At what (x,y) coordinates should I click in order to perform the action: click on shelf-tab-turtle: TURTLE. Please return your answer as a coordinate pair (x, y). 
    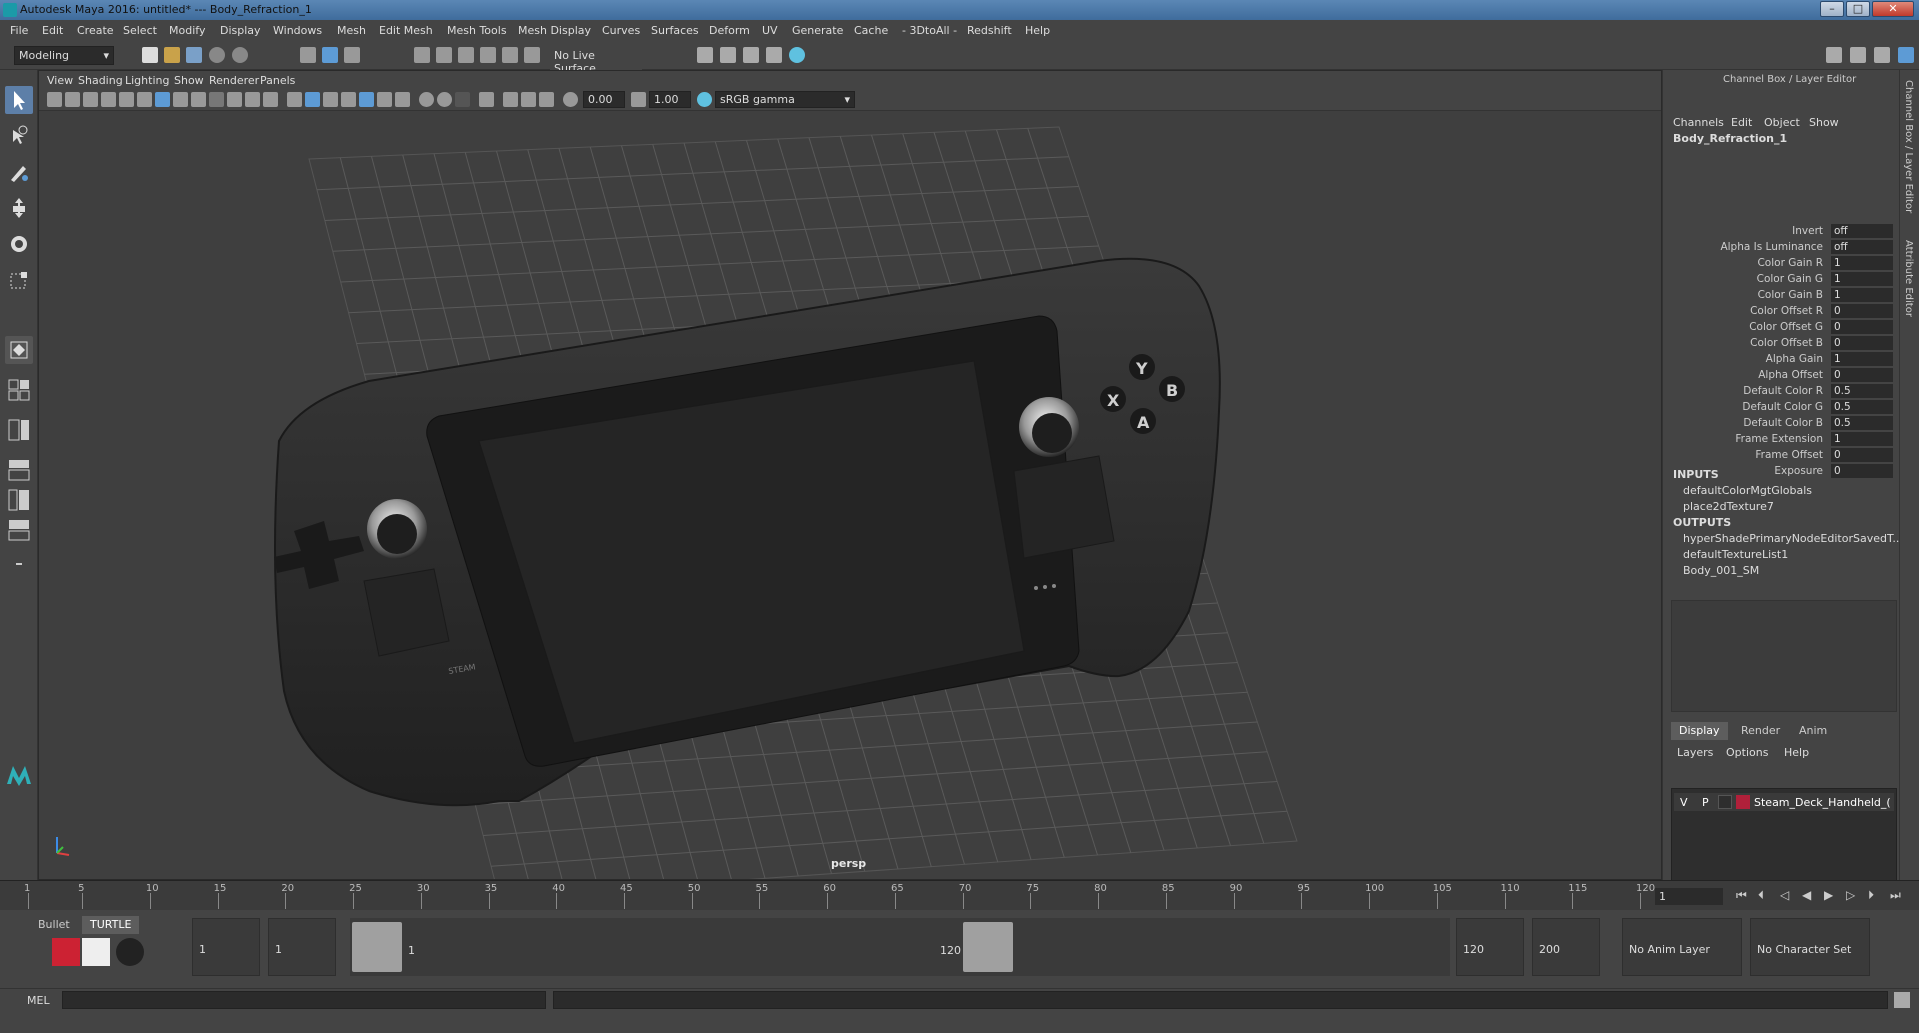
    Looking at the image, I should click on (111, 925).